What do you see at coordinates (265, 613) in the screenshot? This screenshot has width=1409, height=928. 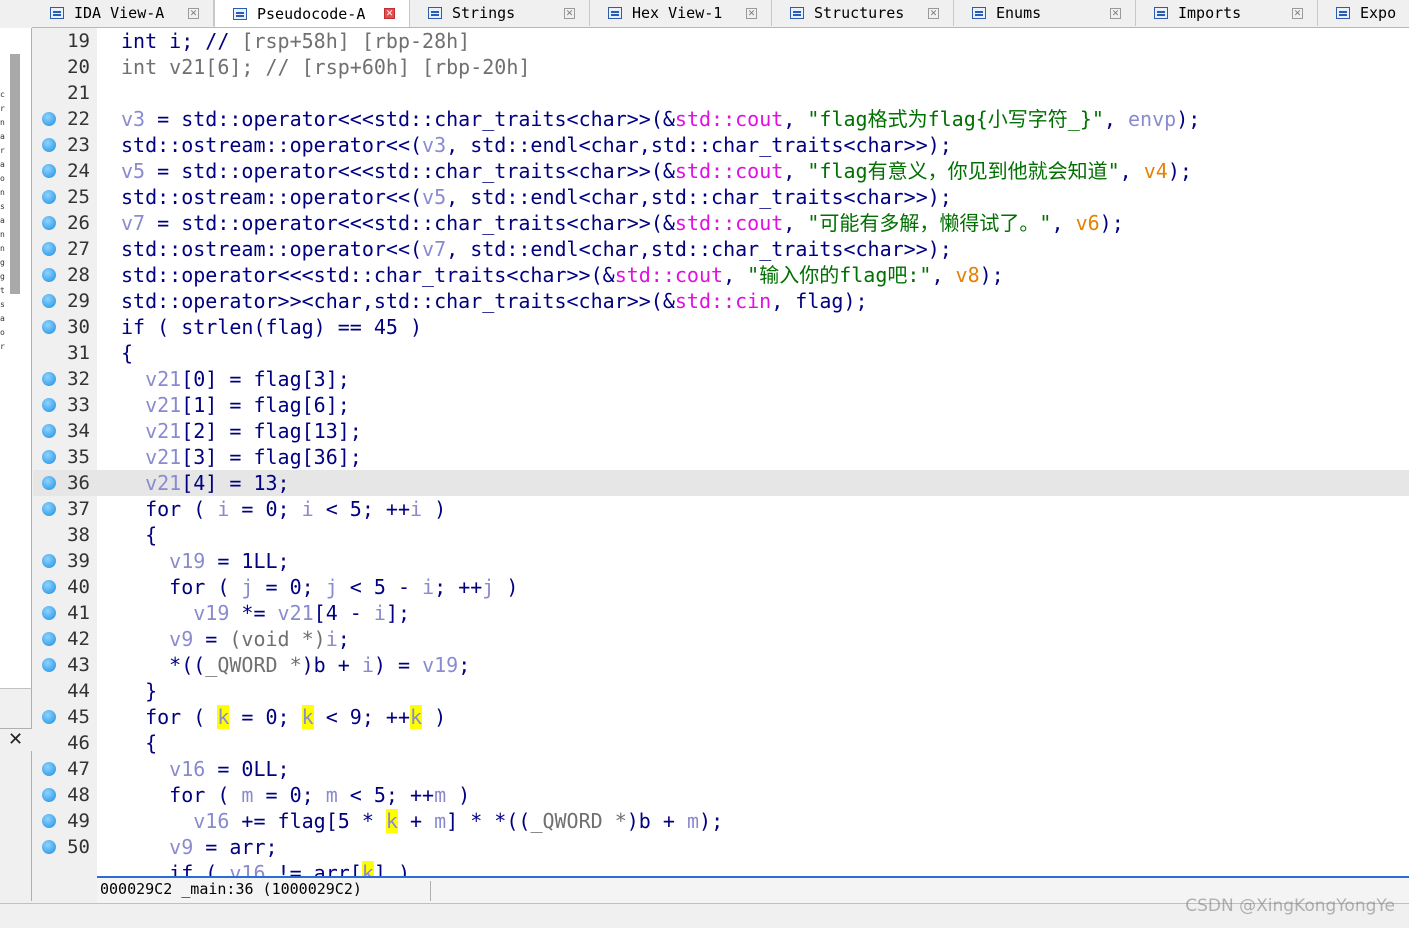 I see `code-text: v19 *= v21[4 - i];` at bounding box center [265, 613].